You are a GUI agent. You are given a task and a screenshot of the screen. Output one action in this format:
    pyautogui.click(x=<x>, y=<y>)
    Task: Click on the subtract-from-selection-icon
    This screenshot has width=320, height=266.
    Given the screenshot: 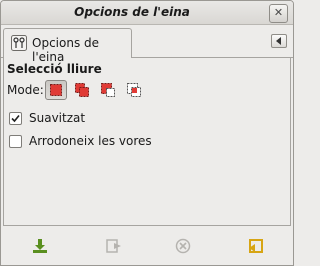 What is the action you would take?
    pyautogui.click(x=108, y=90)
    